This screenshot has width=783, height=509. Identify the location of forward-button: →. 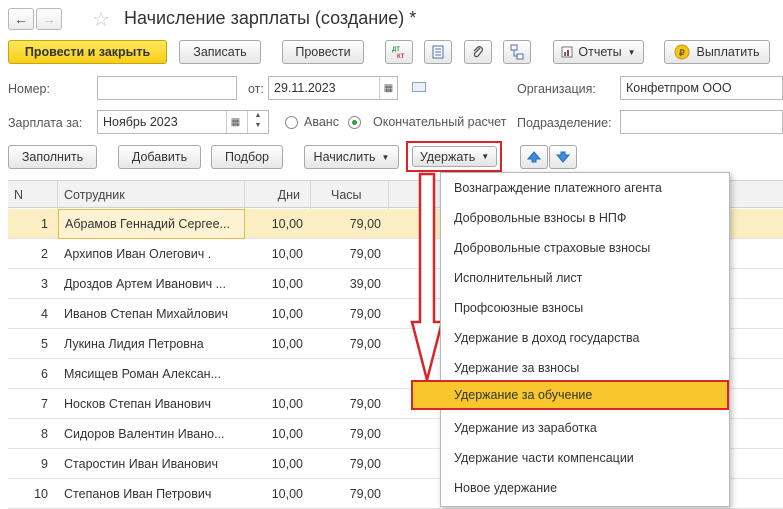
(49, 19).